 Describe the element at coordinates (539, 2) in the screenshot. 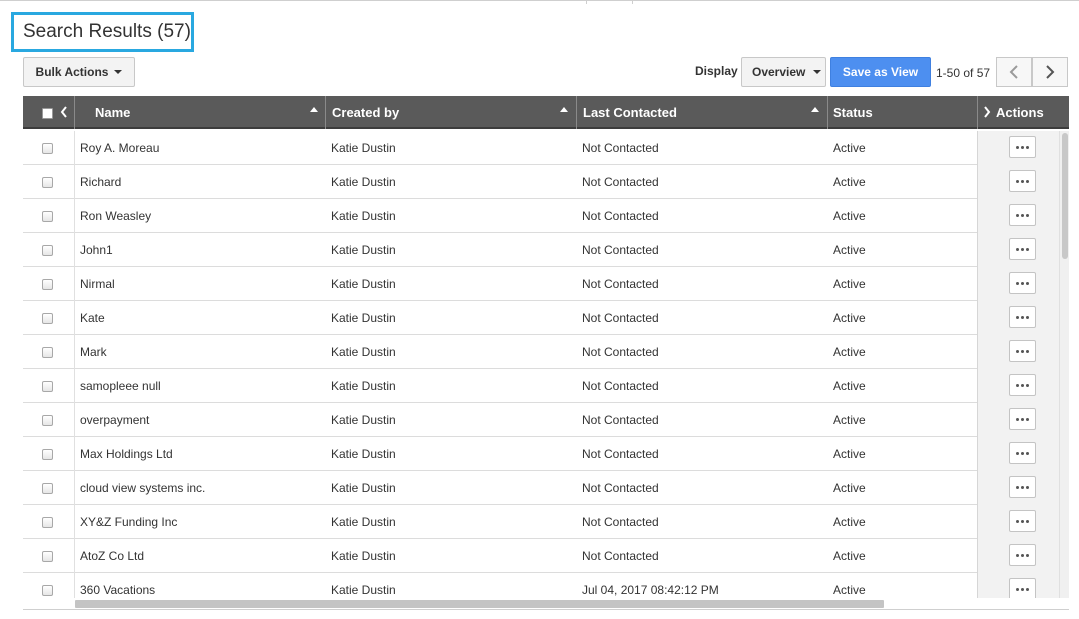

I see `top-border` at that location.